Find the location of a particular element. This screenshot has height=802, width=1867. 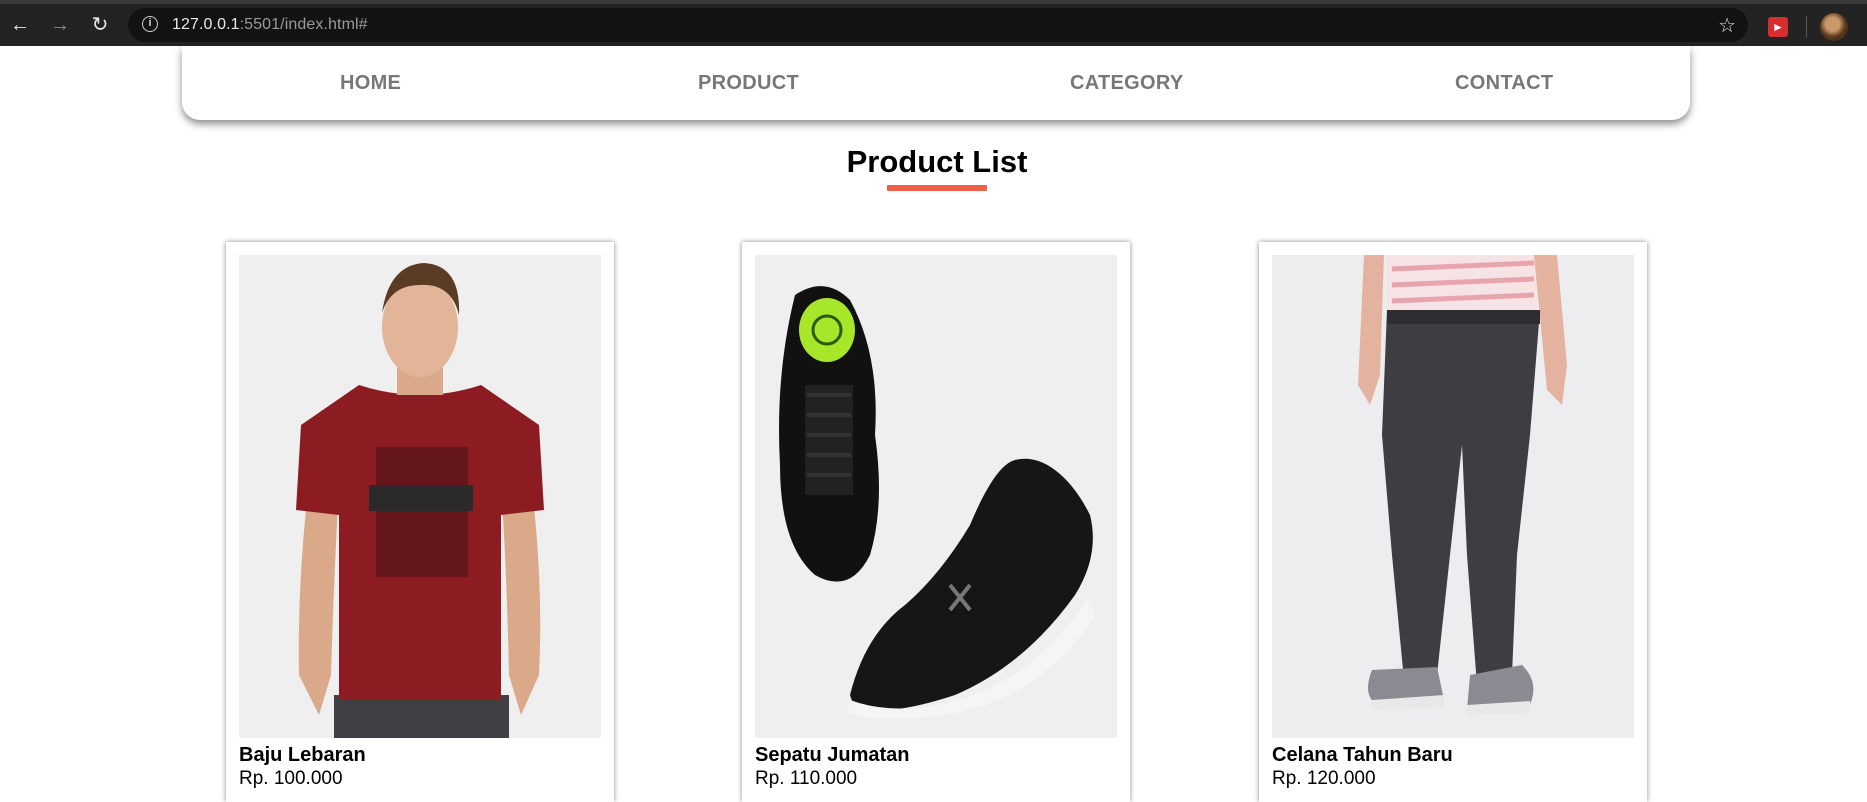

product-price: Rp. 110.000 is located at coordinates (806, 778).